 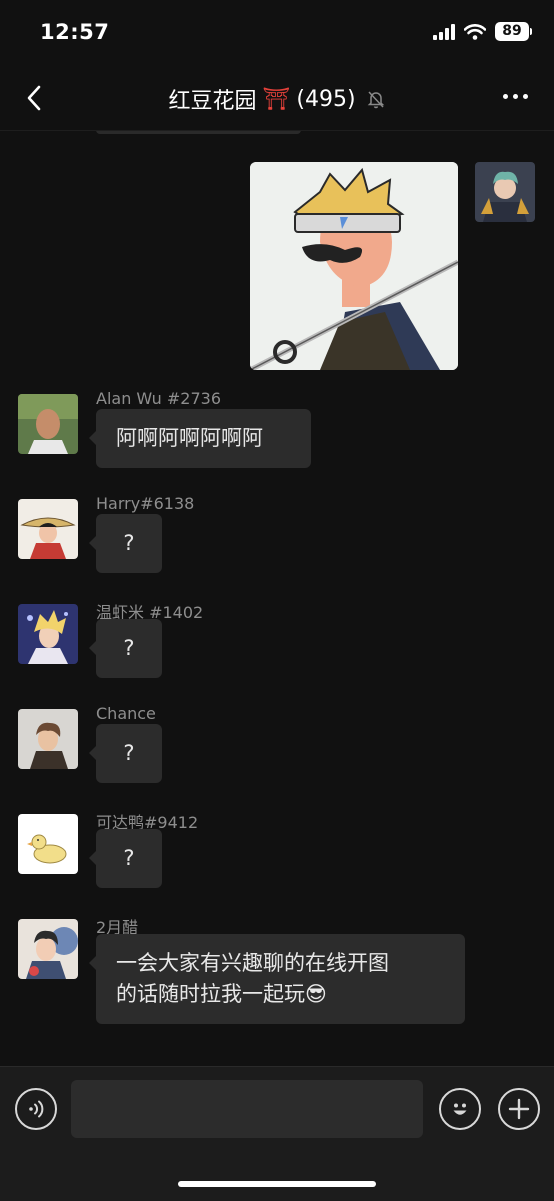 I want to click on plus-icon, so click(x=519, y=1109).